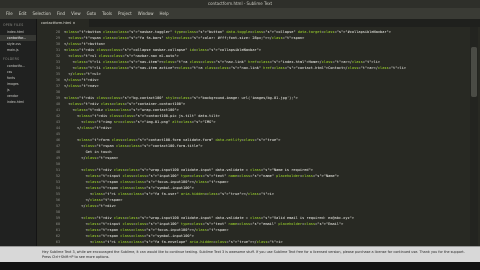 This screenshot has width=480, height=270. Describe the element at coordinates (13, 25) in the screenshot. I see `sidebar-section-header: OPEN FILES` at that location.